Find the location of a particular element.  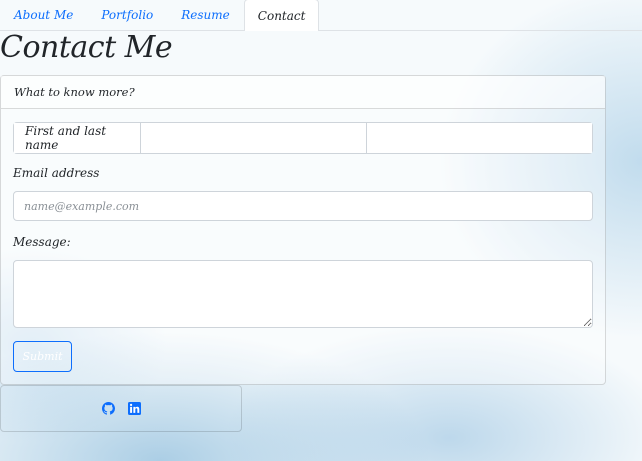

card-header: What to know more? is located at coordinates (303, 92).